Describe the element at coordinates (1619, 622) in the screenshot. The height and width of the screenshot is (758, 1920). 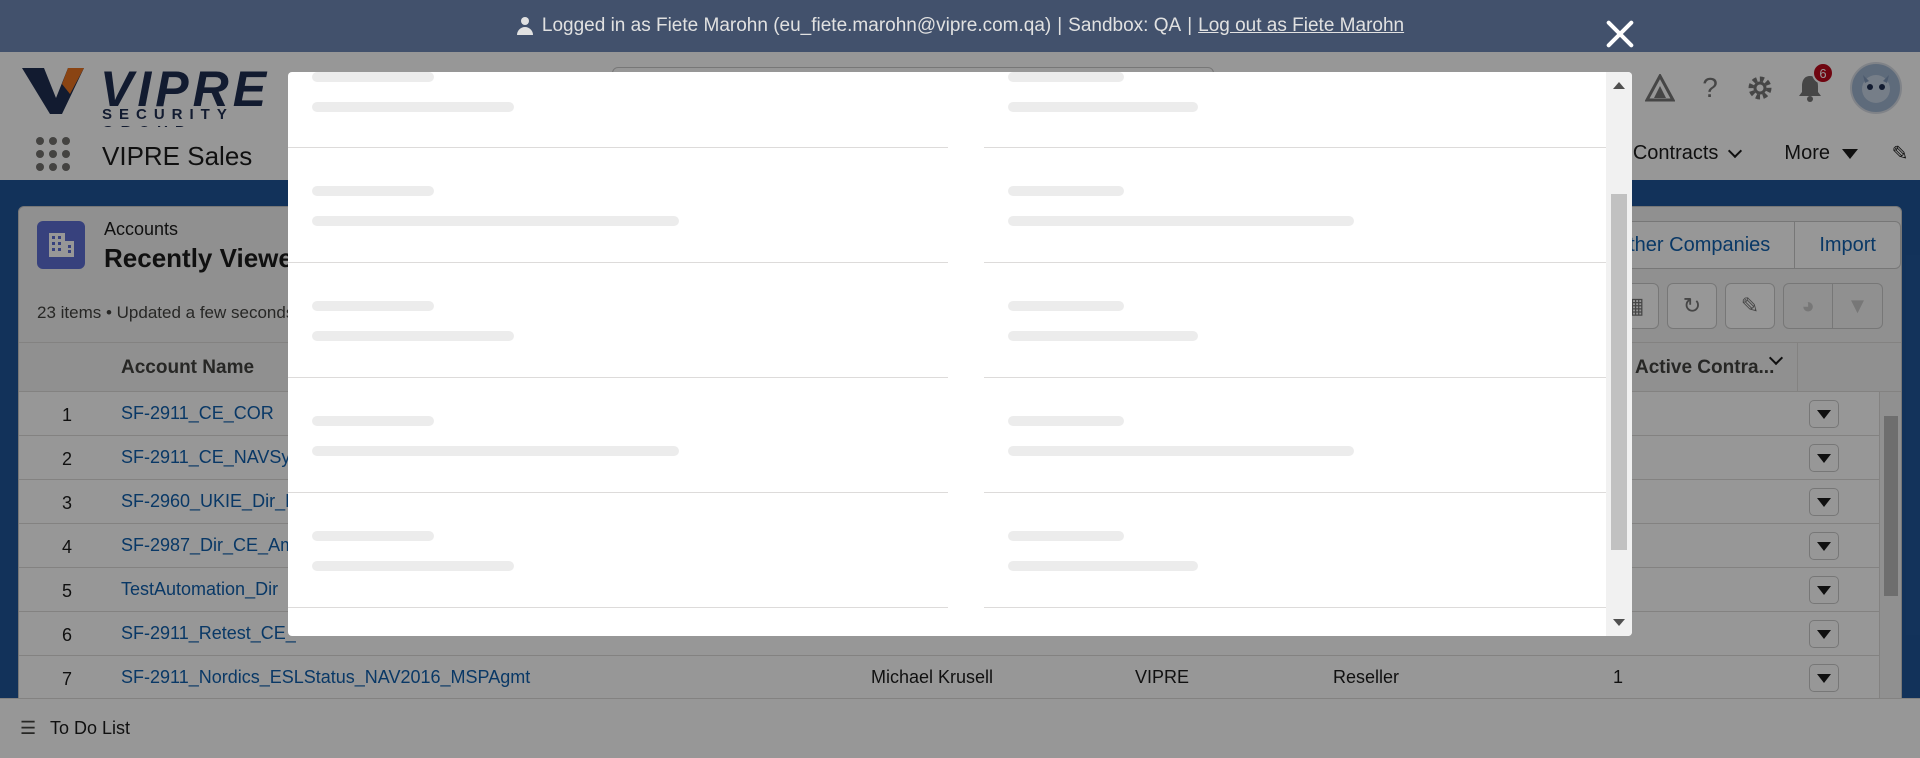
I see `scroll-down-arrow-icon` at that location.